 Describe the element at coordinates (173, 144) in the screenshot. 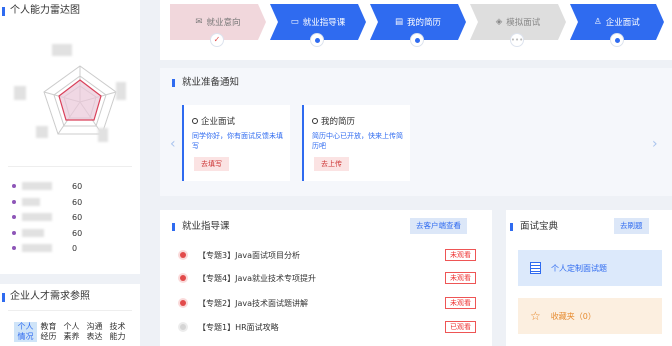

I see `carousel-prev-icon: ‹` at that location.